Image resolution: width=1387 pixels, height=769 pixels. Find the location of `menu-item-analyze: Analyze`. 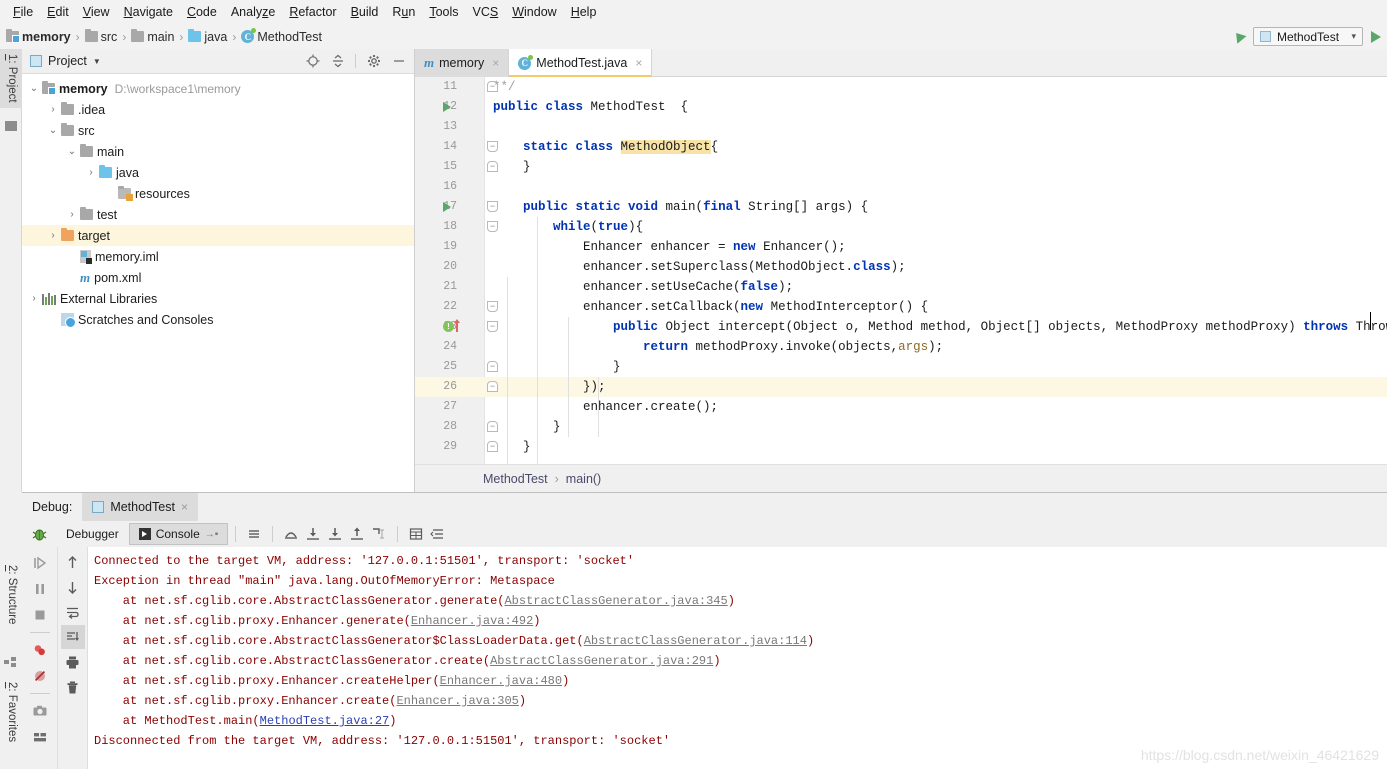

menu-item-analyze: Analyze is located at coordinates (253, 12).